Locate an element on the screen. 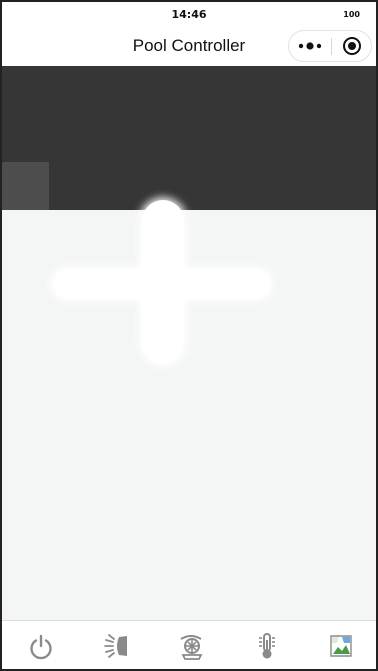 Image resolution: width=378 pixels, height=671 pixels. status-bar: 14:46 100 is located at coordinates (189, 14).